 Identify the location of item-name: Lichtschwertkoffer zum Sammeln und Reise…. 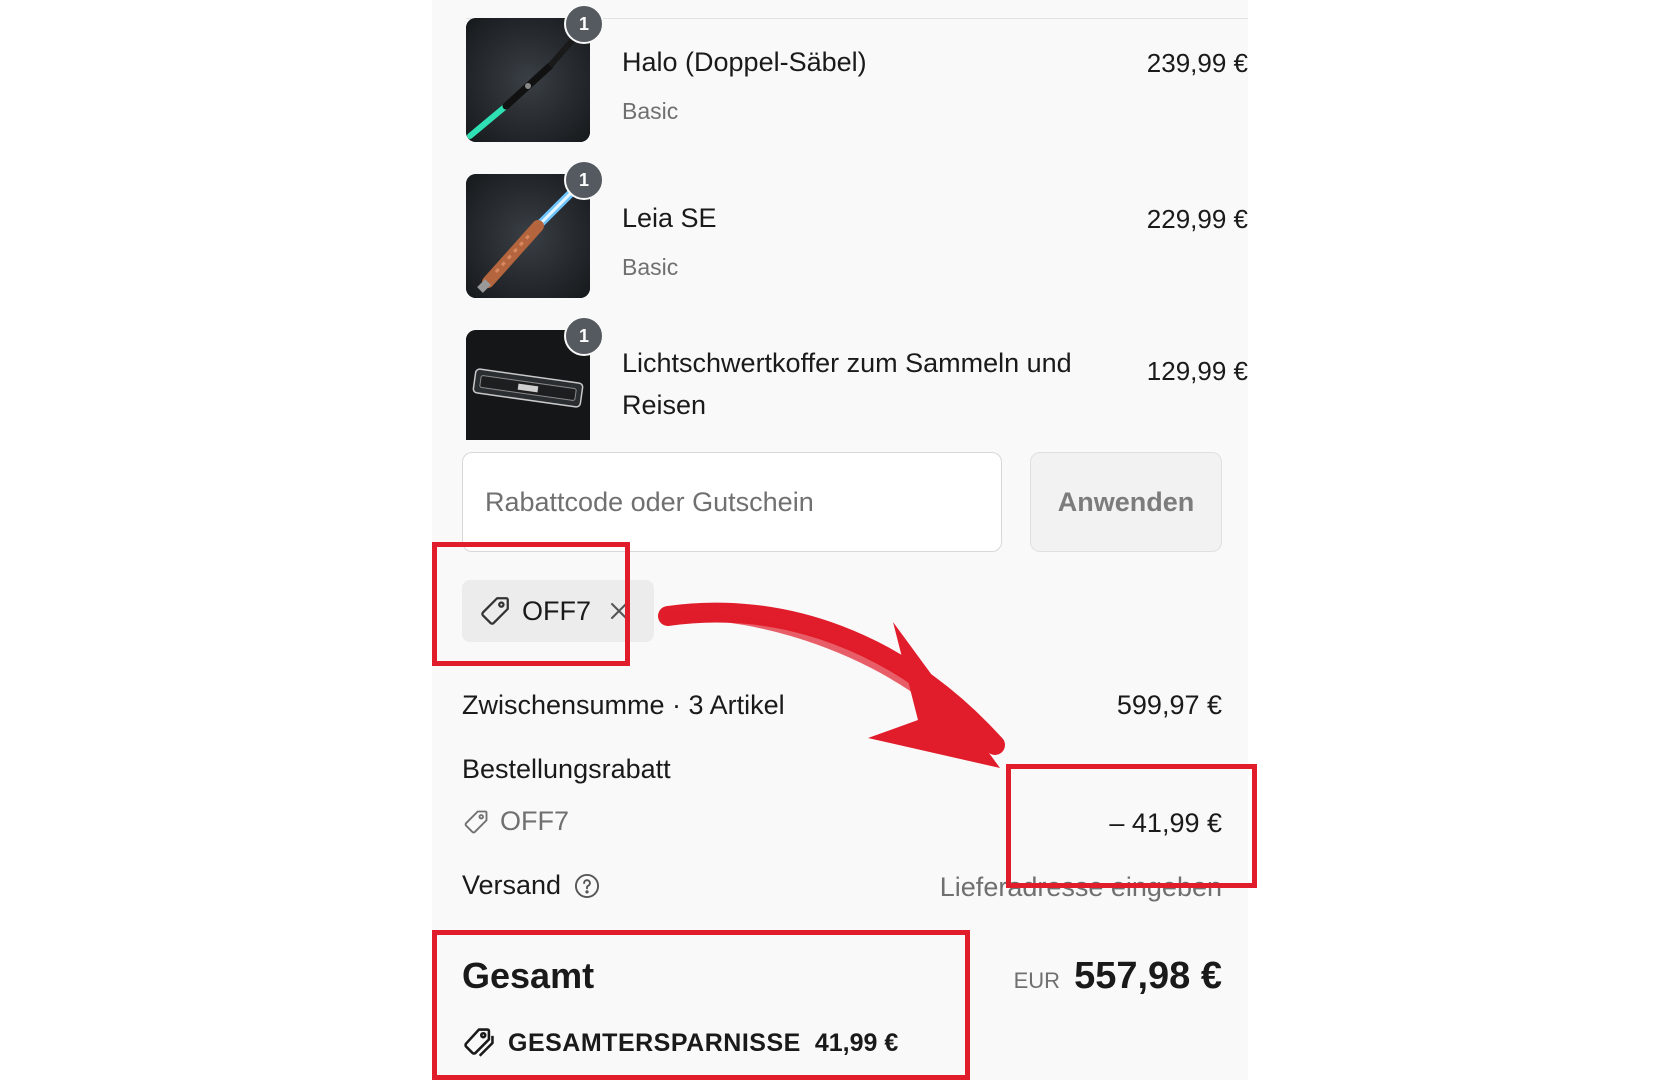
(847, 384).